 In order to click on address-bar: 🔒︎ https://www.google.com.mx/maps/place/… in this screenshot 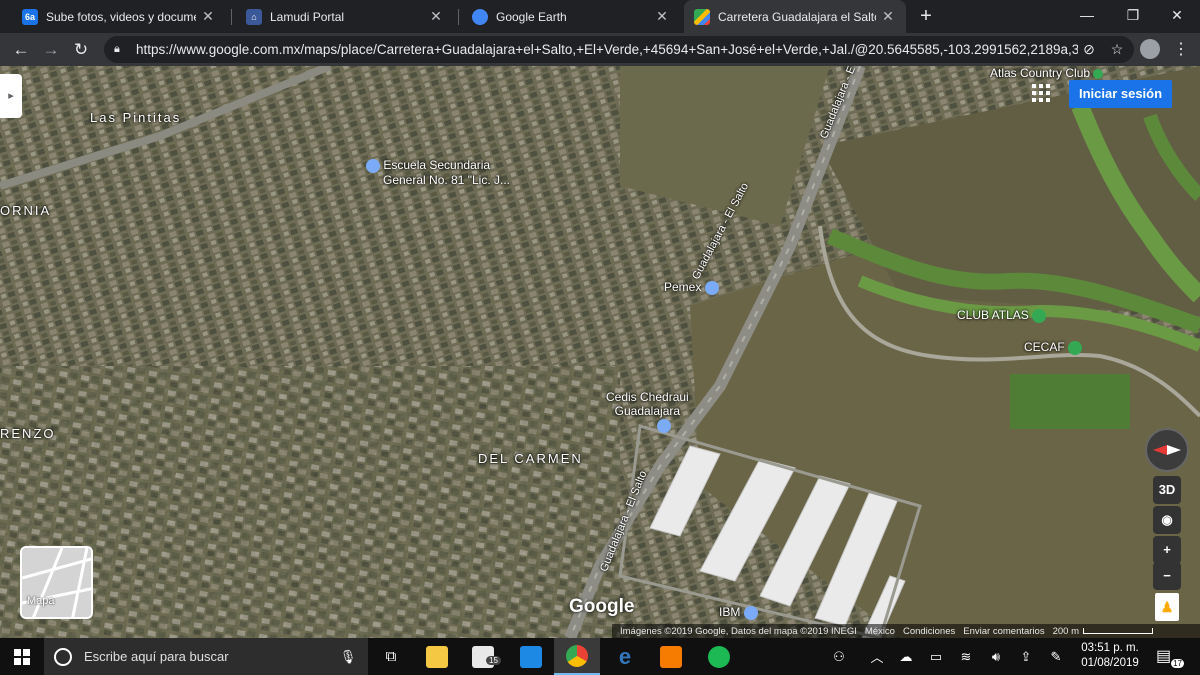, I will do `click(619, 49)`.